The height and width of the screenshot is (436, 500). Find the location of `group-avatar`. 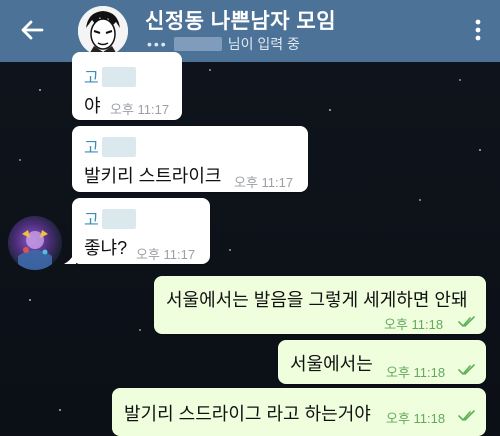

group-avatar is located at coordinates (103, 31).